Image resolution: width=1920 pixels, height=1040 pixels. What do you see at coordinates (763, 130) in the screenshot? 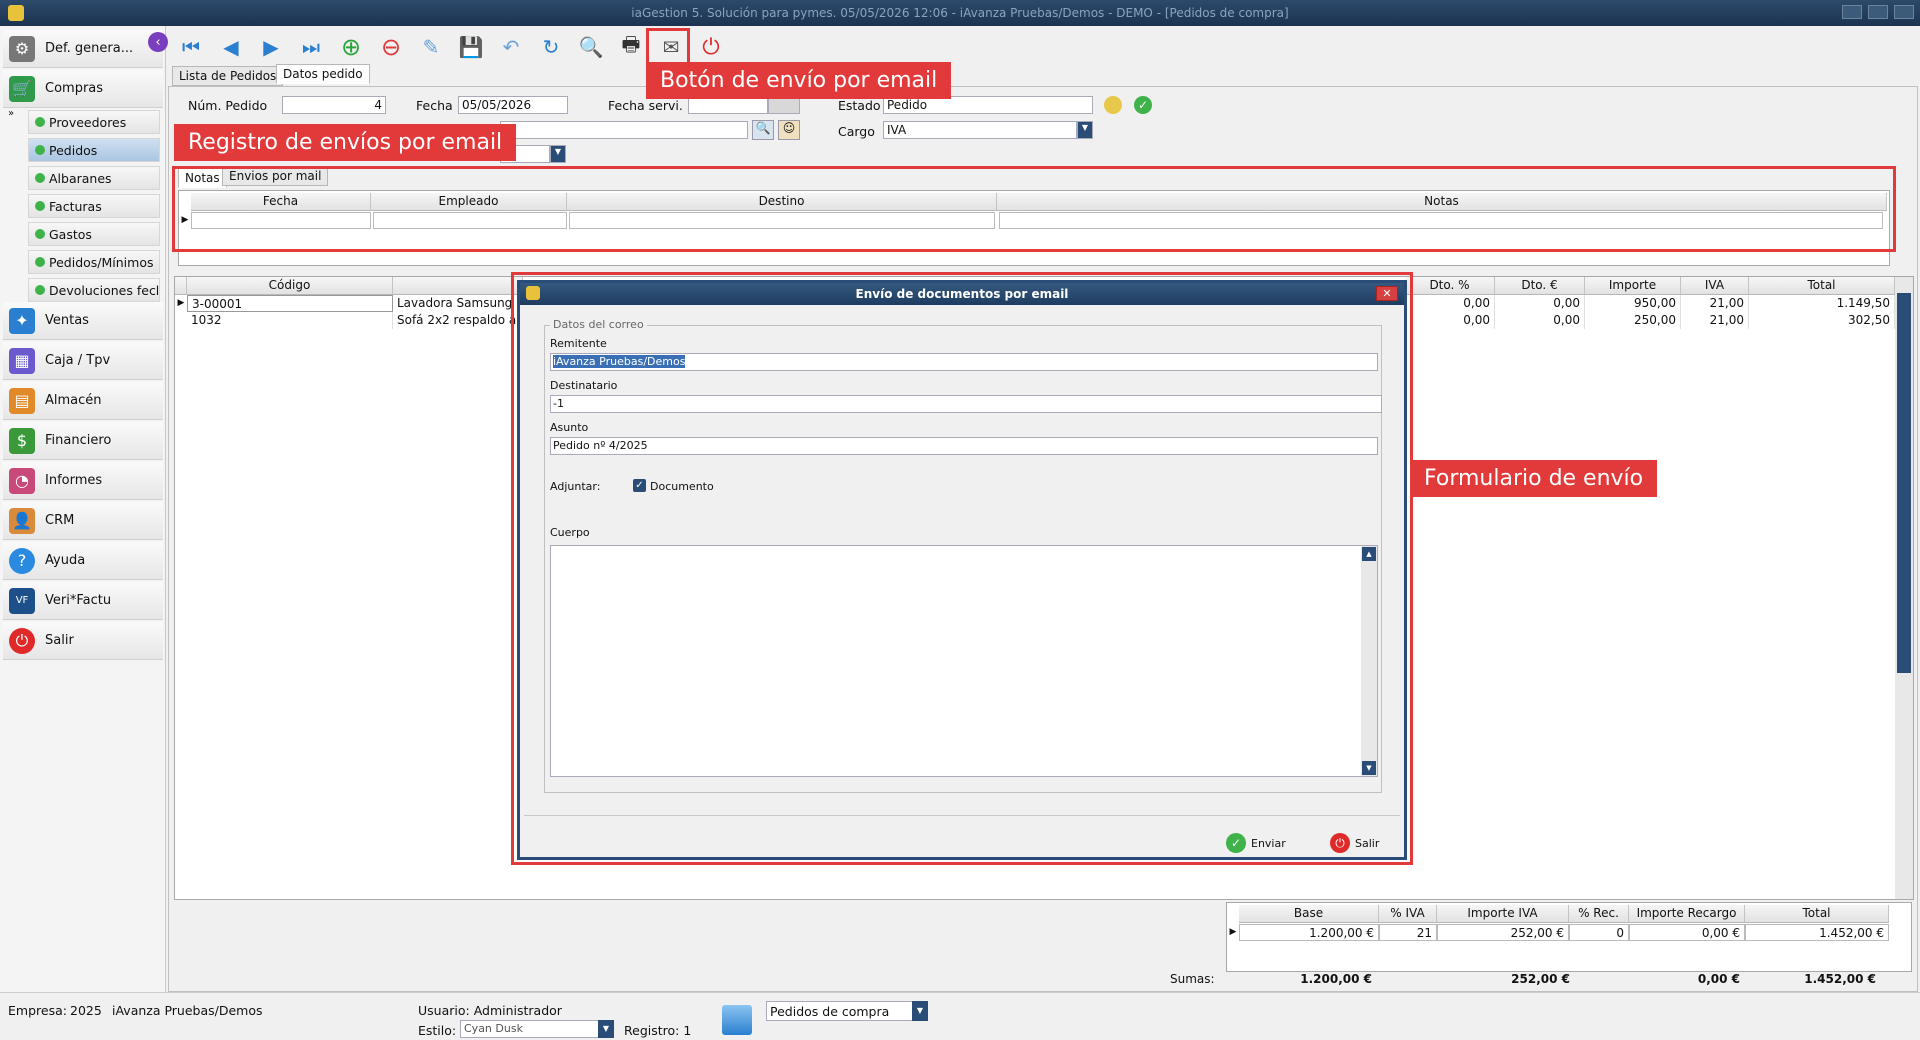
I see `search-icon: 🔍` at bounding box center [763, 130].